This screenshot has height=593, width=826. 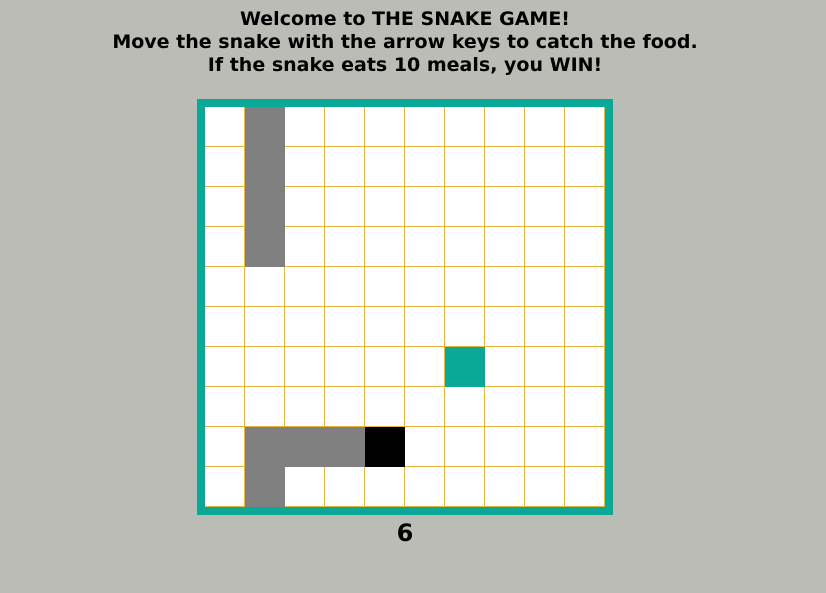 What do you see at coordinates (405, 533) in the screenshot?
I see `score-counter: 6` at bounding box center [405, 533].